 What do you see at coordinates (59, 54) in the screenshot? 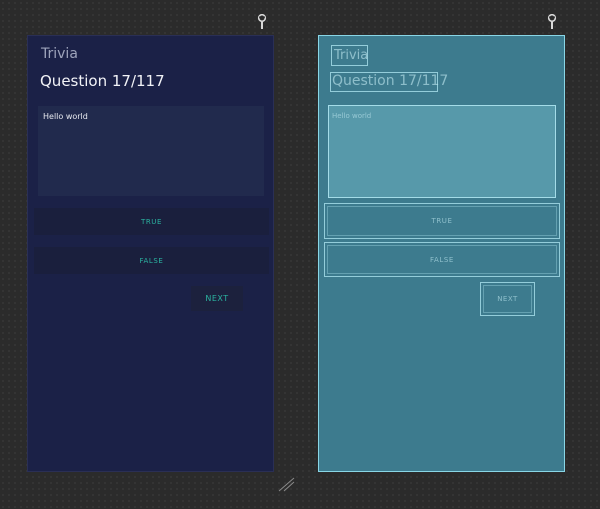
I see `app-title: Trivia` at bounding box center [59, 54].